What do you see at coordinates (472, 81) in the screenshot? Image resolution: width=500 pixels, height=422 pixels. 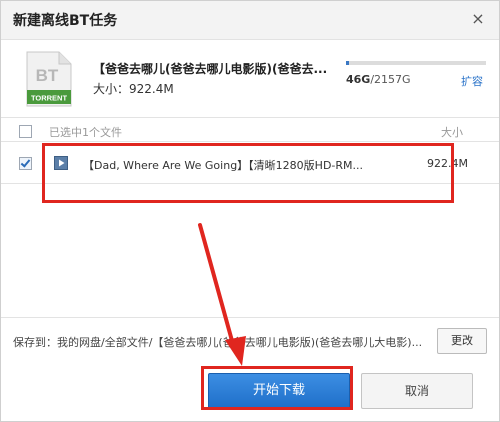 I see `expand-storage-link: 扩容` at bounding box center [472, 81].